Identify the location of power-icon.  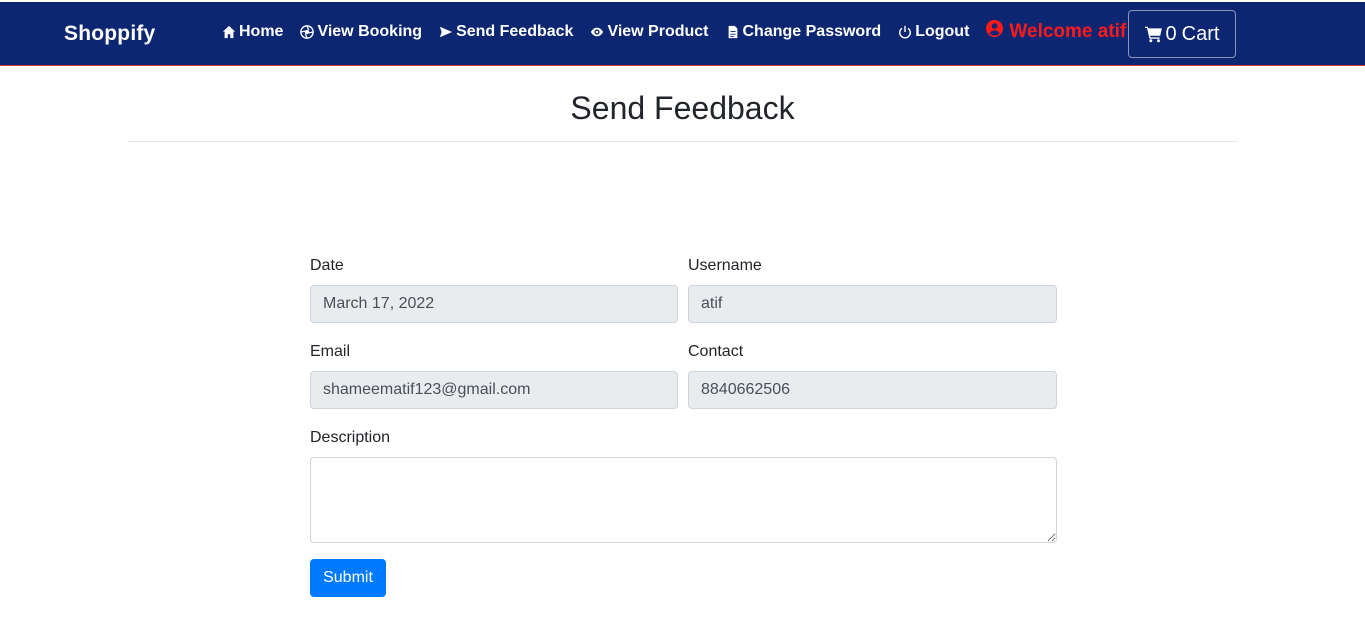
(905, 32).